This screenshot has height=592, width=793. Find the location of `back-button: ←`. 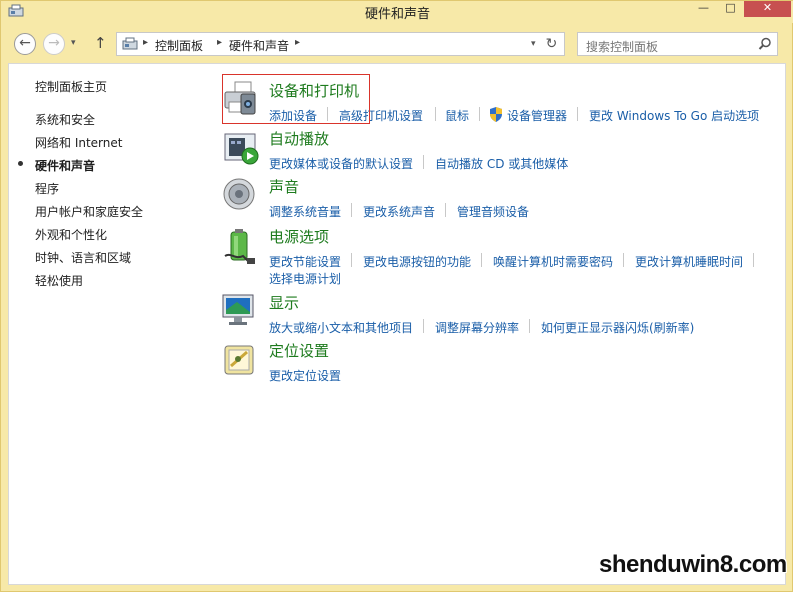

back-button: ← is located at coordinates (25, 44).